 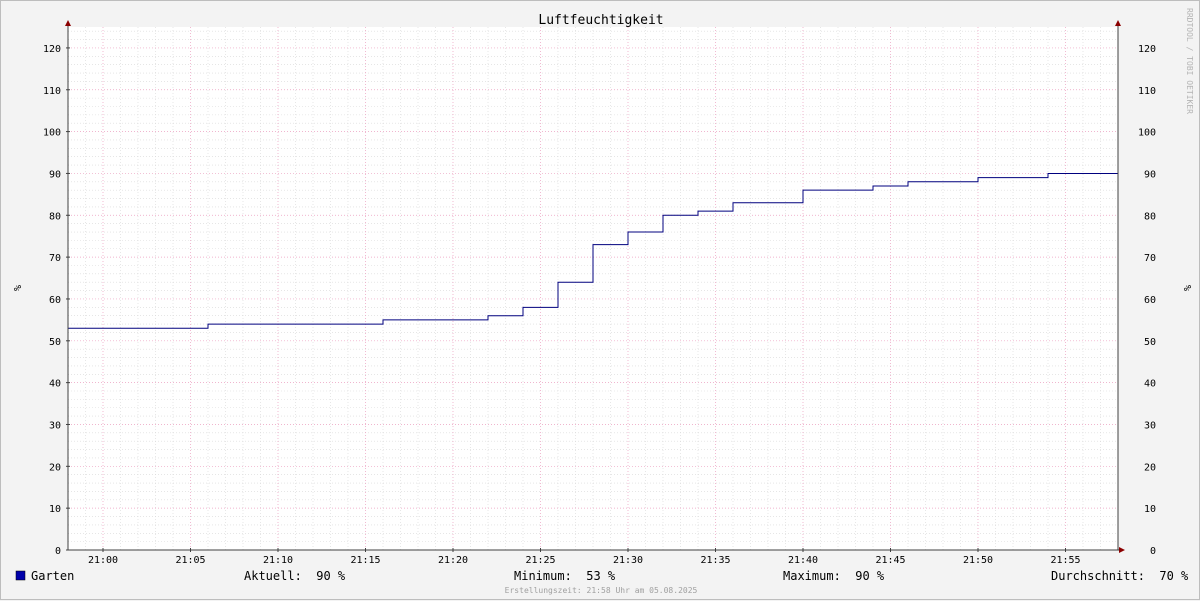 What do you see at coordinates (1150, 342) in the screenshot?
I see `y-tick-label-right: 50` at bounding box center [1150, 342].